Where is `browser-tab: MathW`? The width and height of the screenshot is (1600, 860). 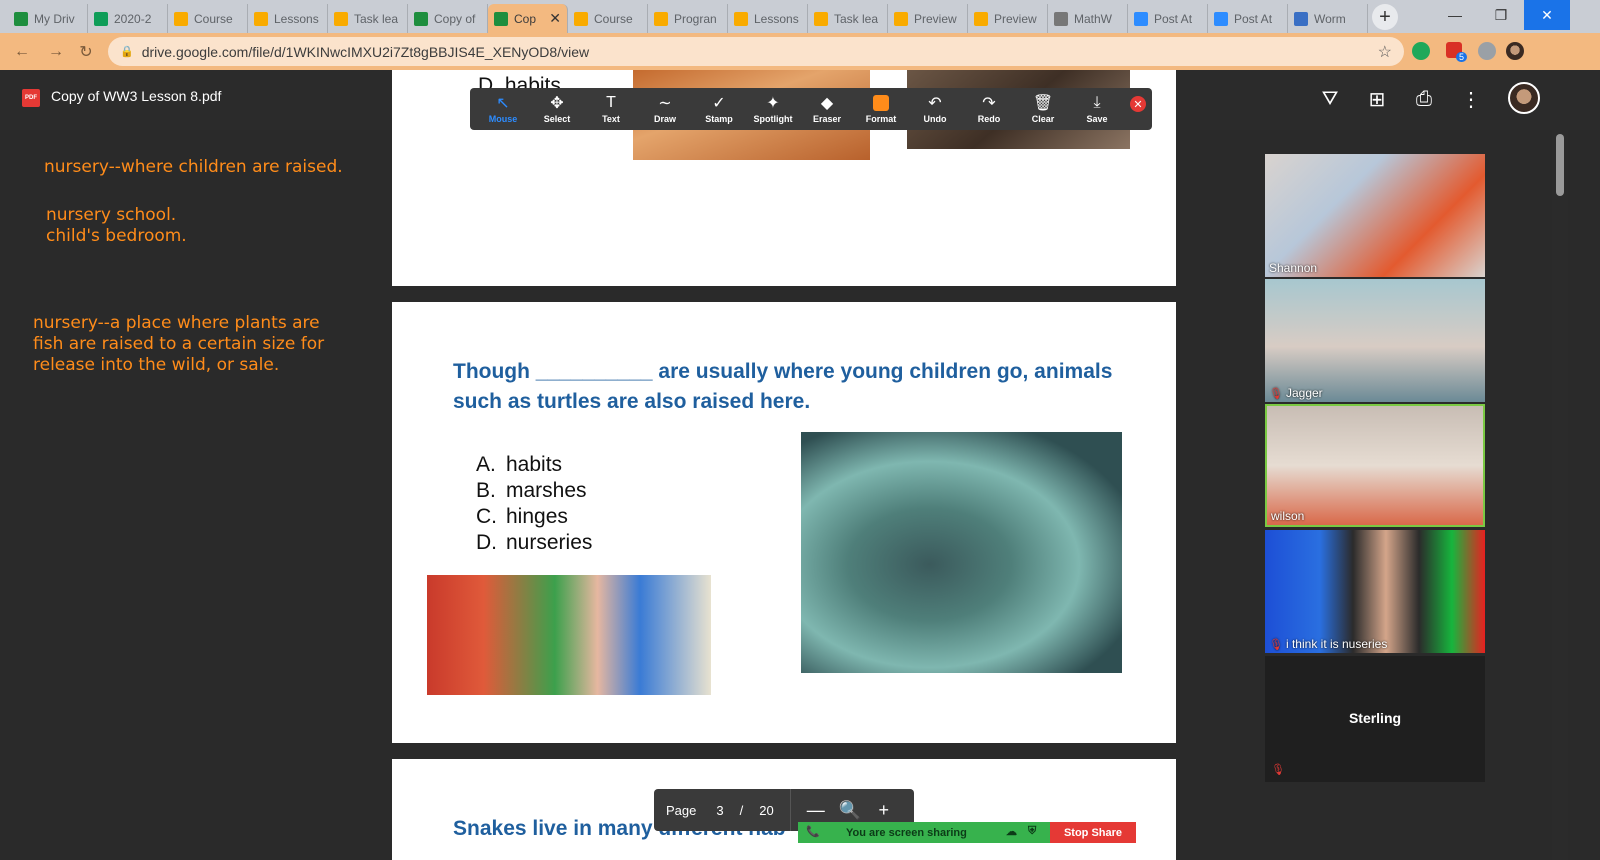
browser-tab: MathW is located at coordinates (1088, 18).